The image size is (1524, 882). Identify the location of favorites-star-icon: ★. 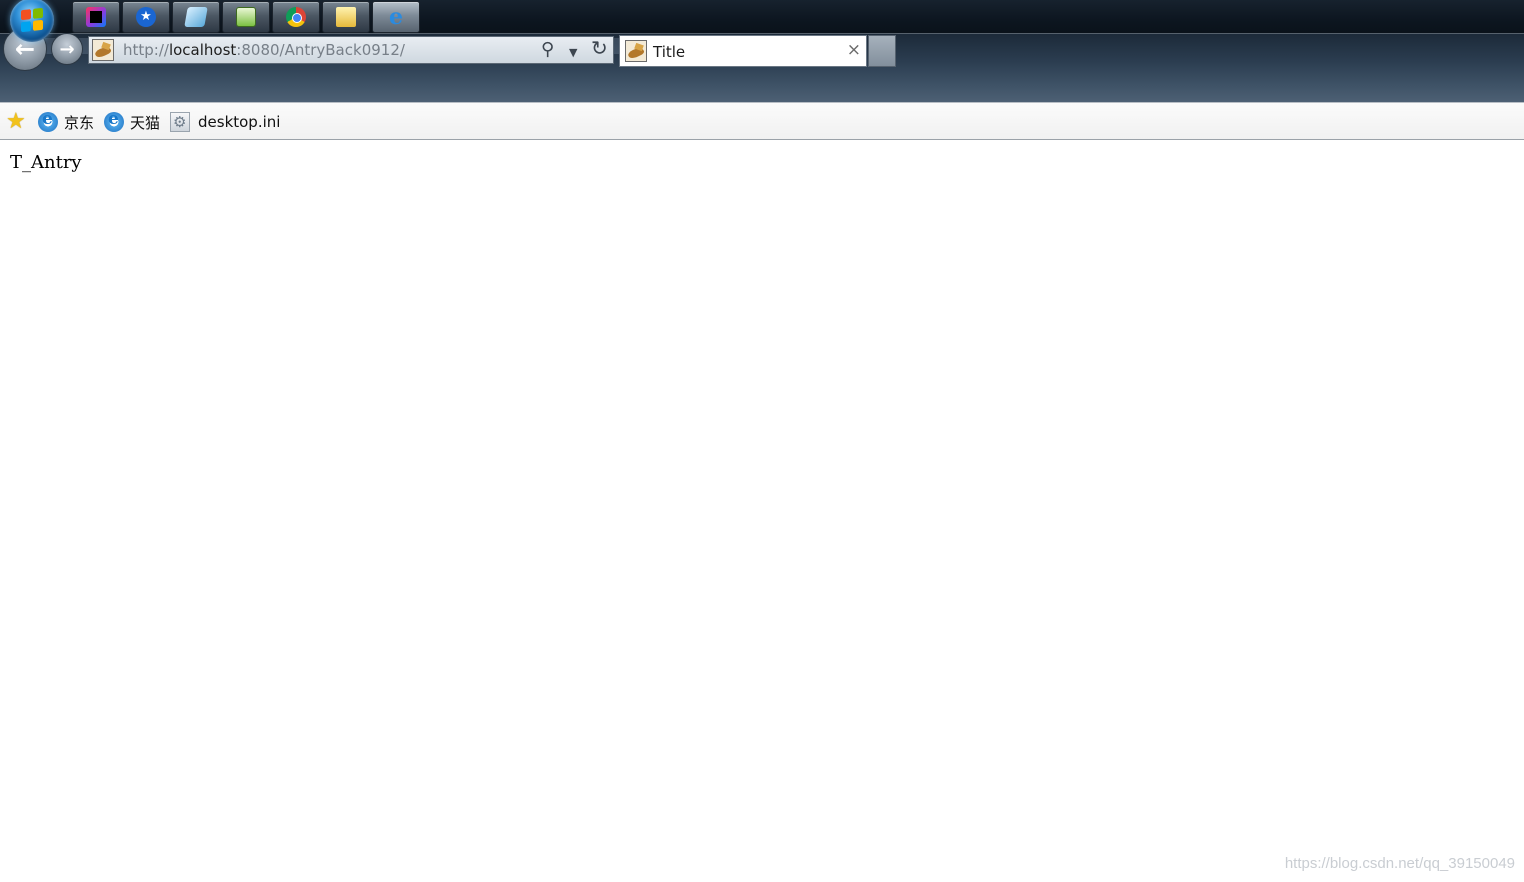
(16, 122).